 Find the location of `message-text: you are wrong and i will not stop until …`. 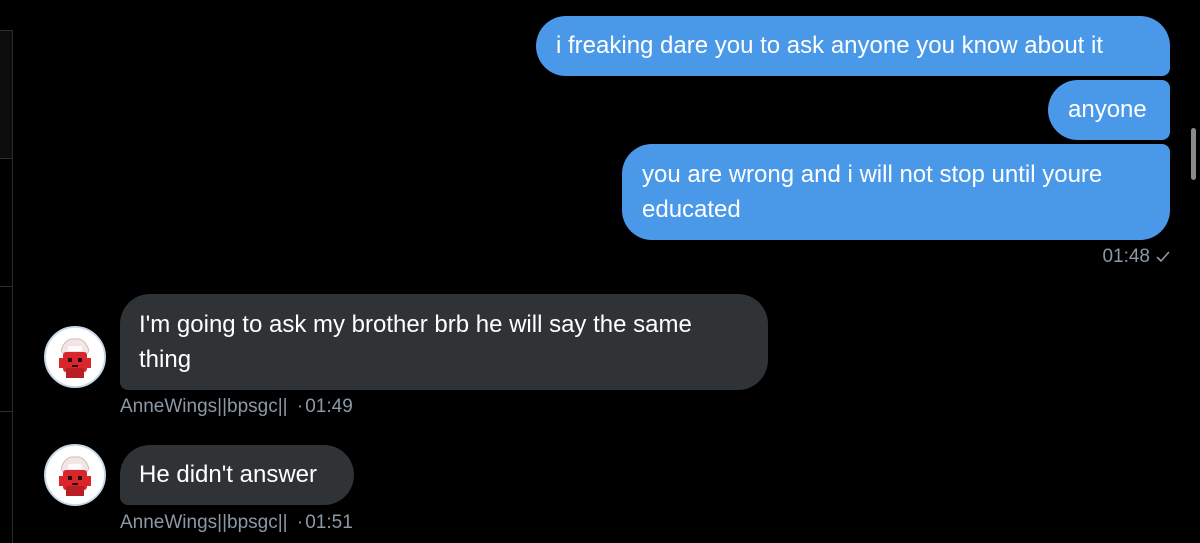

message-text: you are wrong and i will not stop until … is located at coordinates (872, 192).